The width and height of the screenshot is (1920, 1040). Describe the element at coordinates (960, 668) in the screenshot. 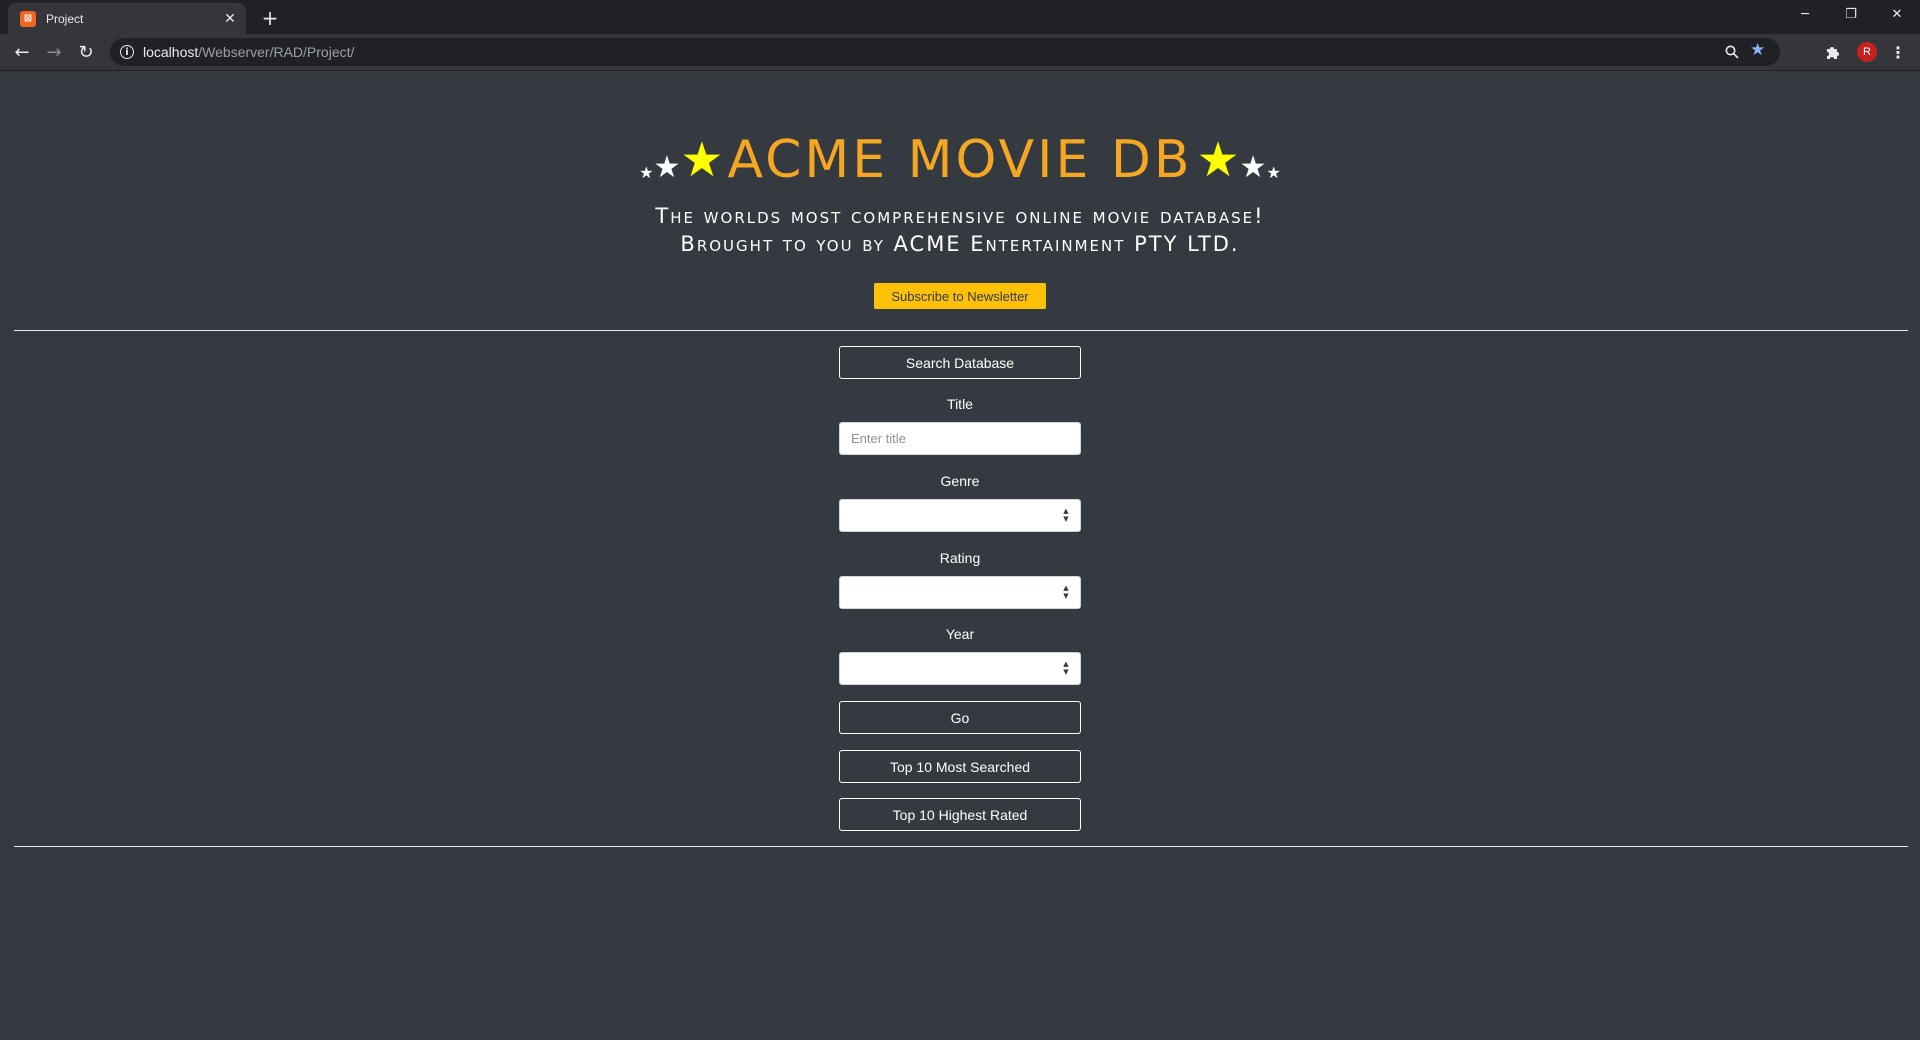

I see `year-select: ▲ ▼` at that location.